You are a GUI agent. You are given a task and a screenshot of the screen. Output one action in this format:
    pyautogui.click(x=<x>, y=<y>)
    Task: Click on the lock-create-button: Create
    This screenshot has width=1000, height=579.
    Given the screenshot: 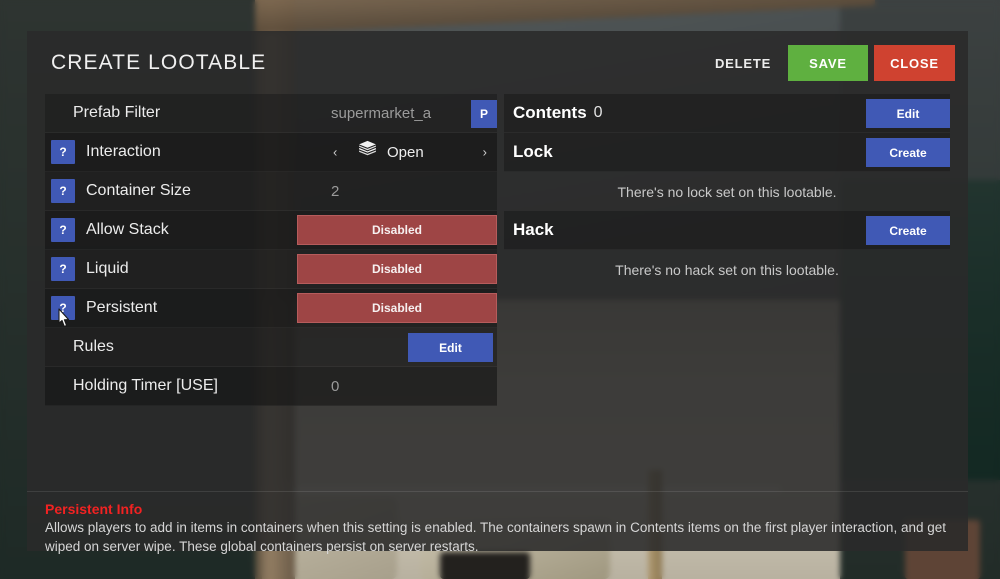 What is the action you would take?
    pyautogui.click(x=908, y=152)
    